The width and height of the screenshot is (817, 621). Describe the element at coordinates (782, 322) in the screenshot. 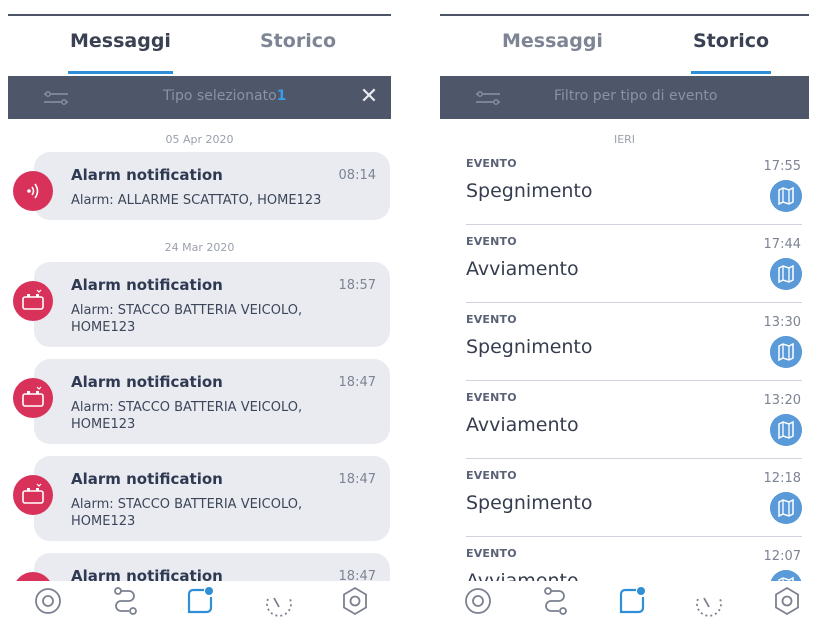

I see `event-time: 13:30` at that location.